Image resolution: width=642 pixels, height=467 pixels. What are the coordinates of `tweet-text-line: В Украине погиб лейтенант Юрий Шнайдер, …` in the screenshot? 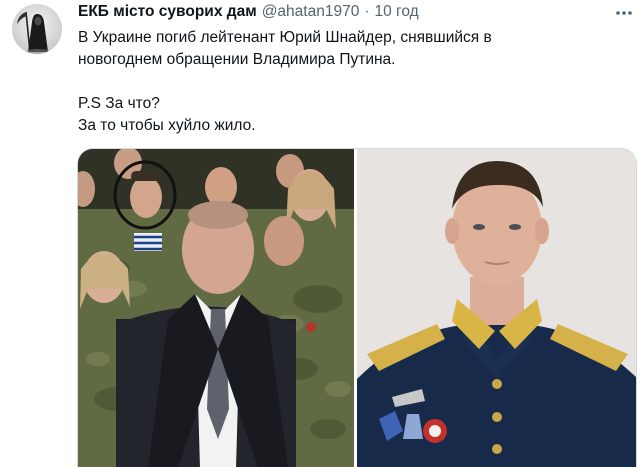 It's located at (285, 37).